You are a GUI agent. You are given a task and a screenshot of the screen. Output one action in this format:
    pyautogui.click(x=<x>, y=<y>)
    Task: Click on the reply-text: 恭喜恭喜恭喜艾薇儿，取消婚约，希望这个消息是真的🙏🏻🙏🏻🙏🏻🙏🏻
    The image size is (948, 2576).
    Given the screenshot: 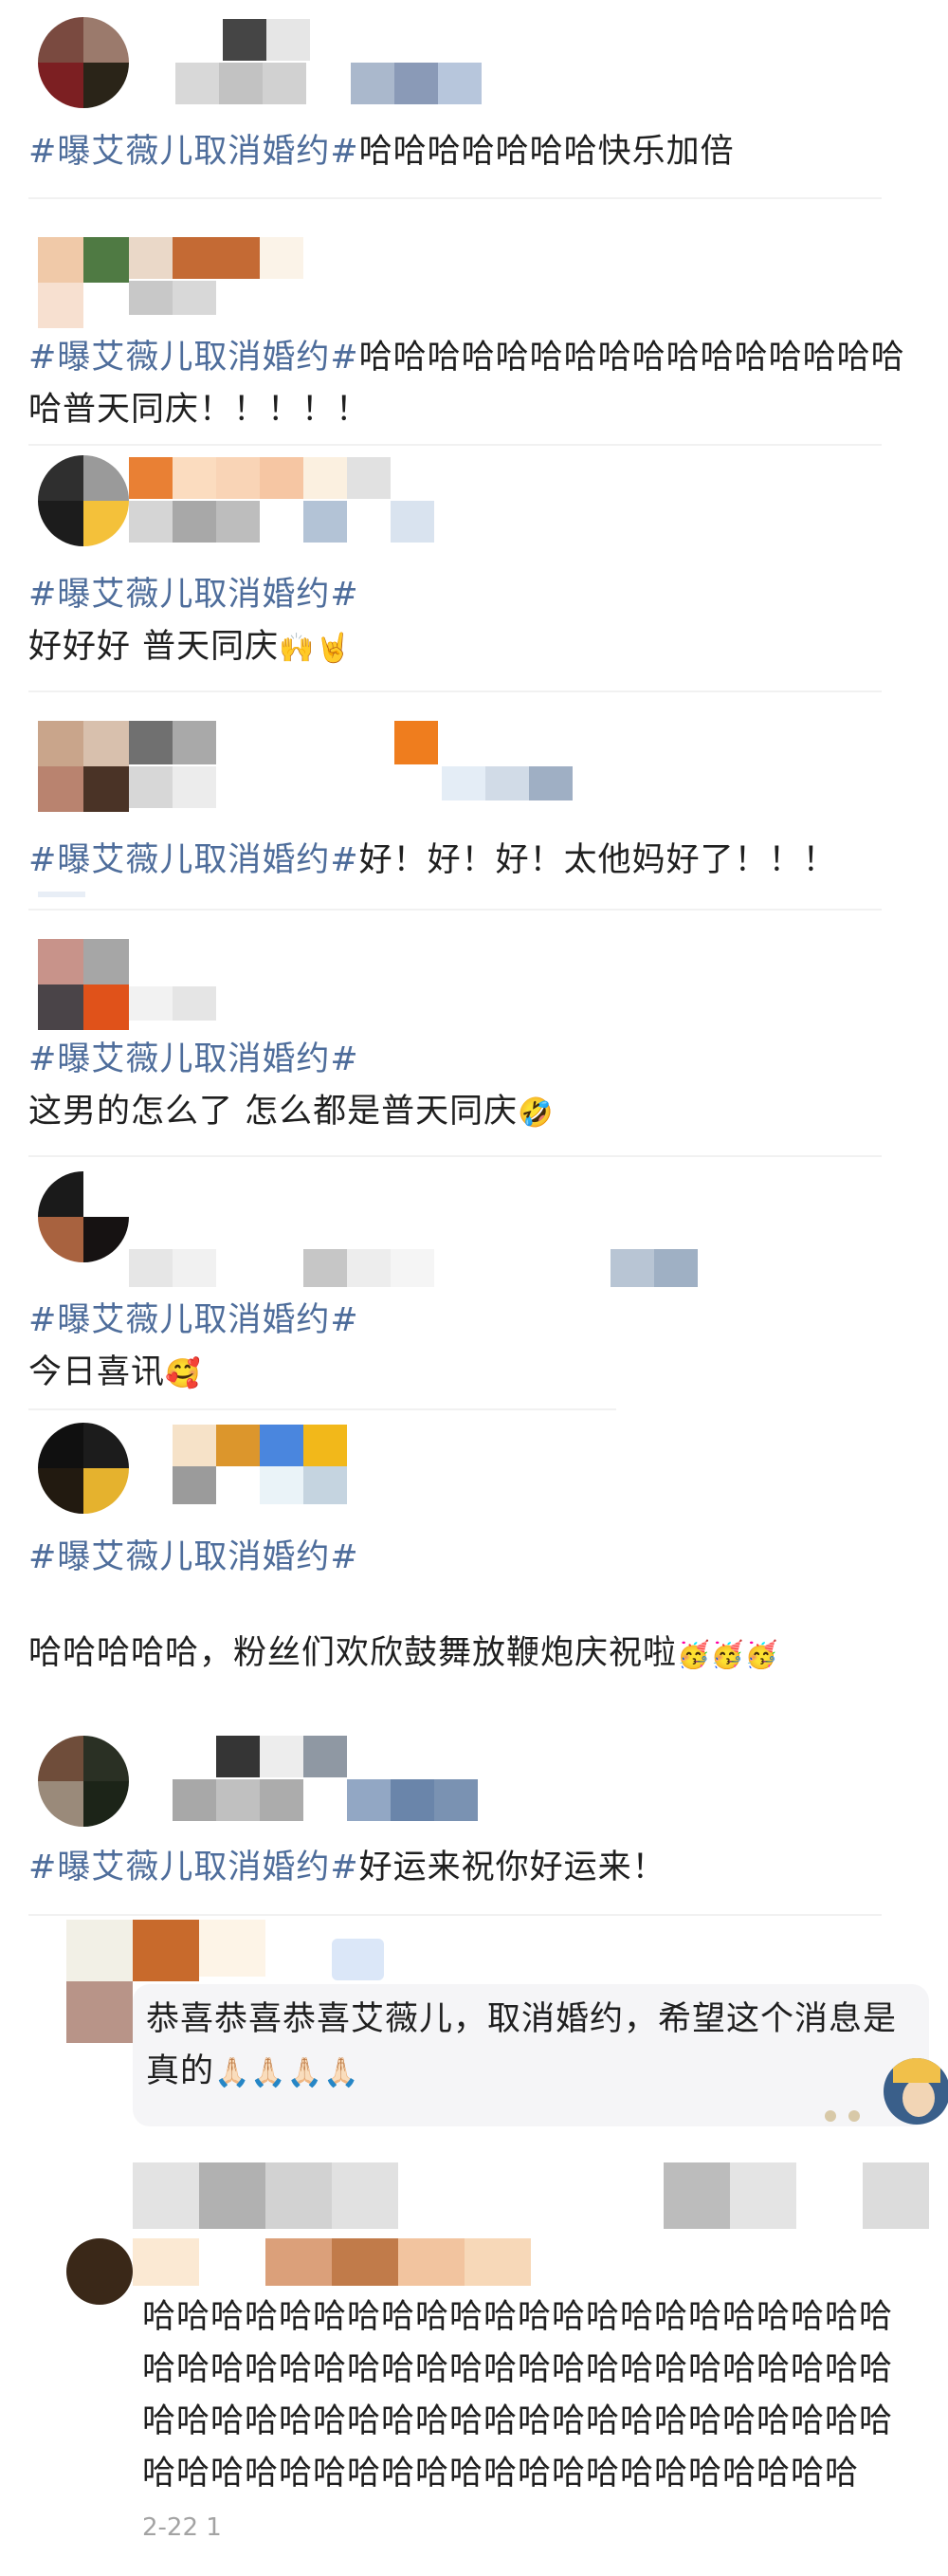 What is the action you would take?
    pyautogui.click(x=522, y=2045)
    